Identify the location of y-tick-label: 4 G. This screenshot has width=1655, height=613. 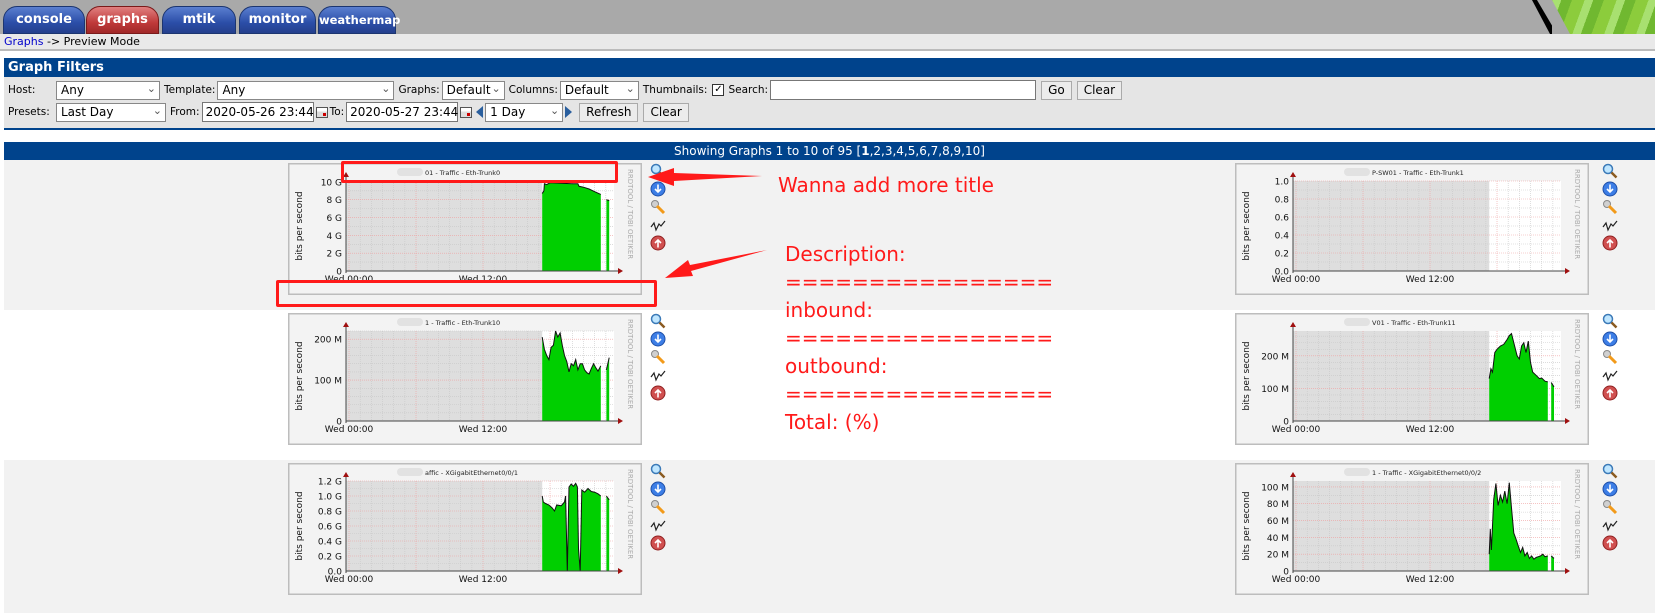
(334, 237).